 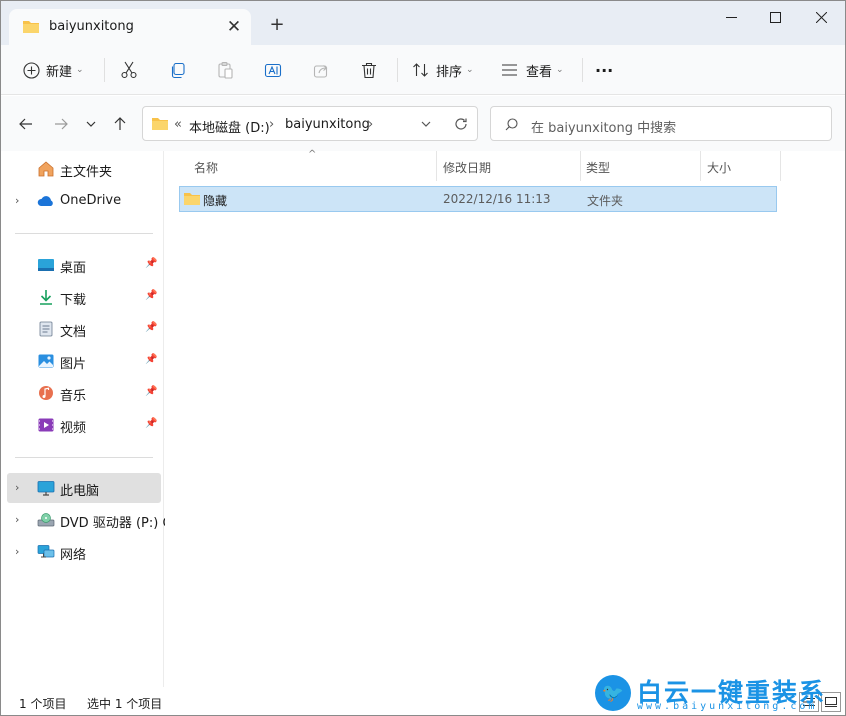 What do you see at coordinates (598, 167) in the screenshot?
I see `column-header-type: 类型` at bounding box center [598, 167].